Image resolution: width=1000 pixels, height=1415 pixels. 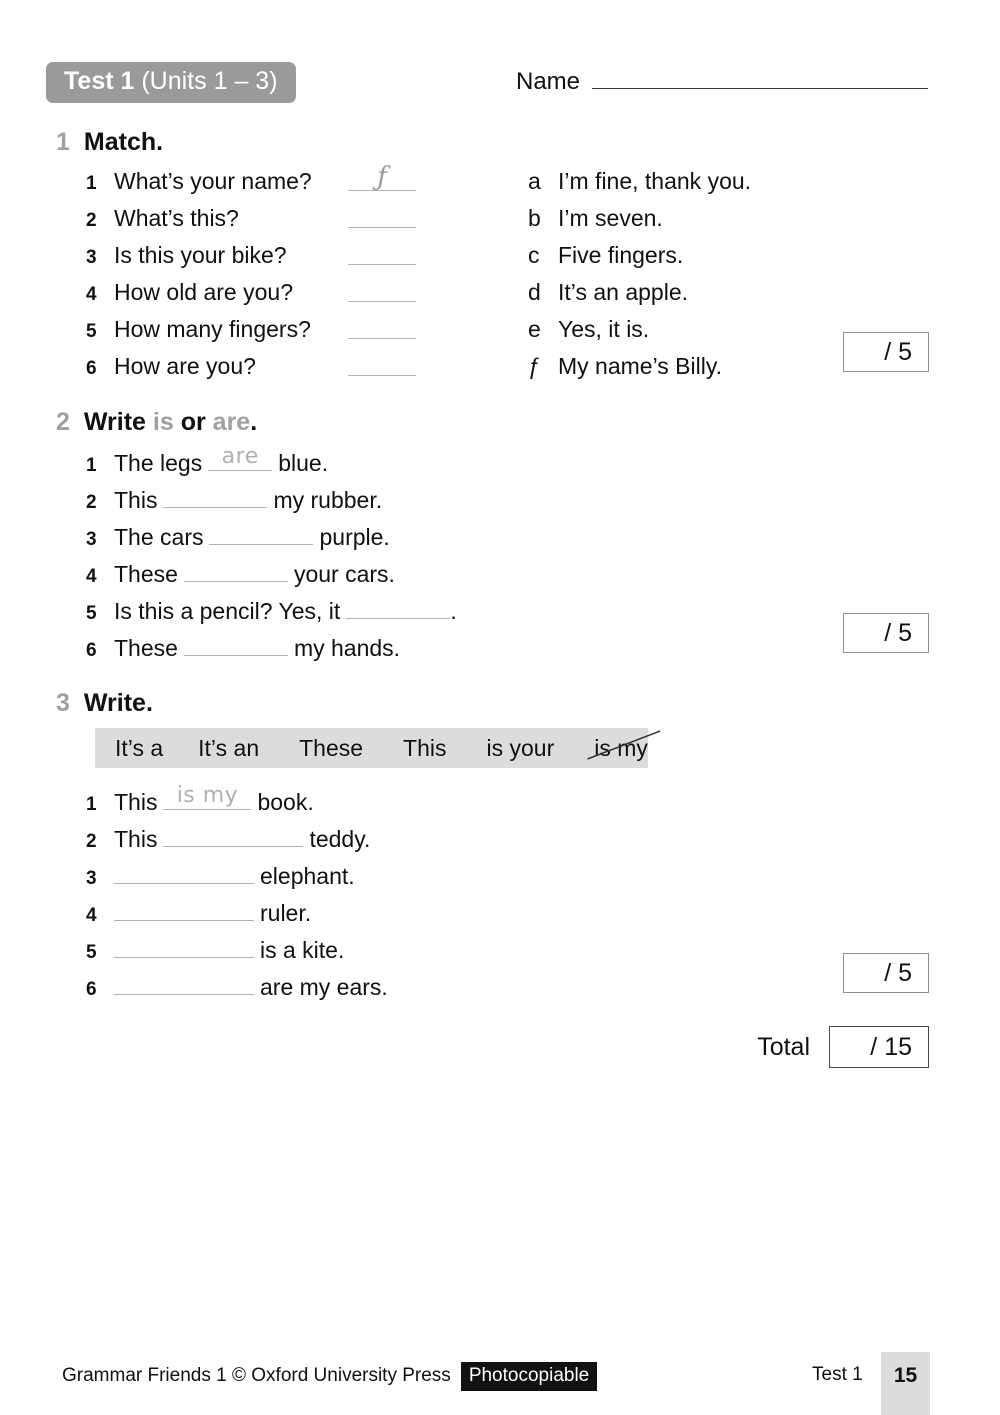 I want to click on name-field-group: Name, so click(x=722, y=82).